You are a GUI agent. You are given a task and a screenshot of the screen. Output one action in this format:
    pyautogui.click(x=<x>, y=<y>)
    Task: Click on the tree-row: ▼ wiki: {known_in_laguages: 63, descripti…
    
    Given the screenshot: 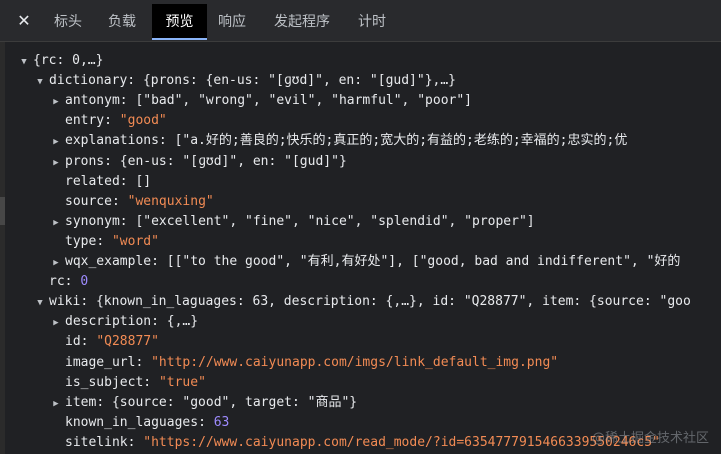 What is the action you would take?
    pyautogui.click(x=363, y=302)
    